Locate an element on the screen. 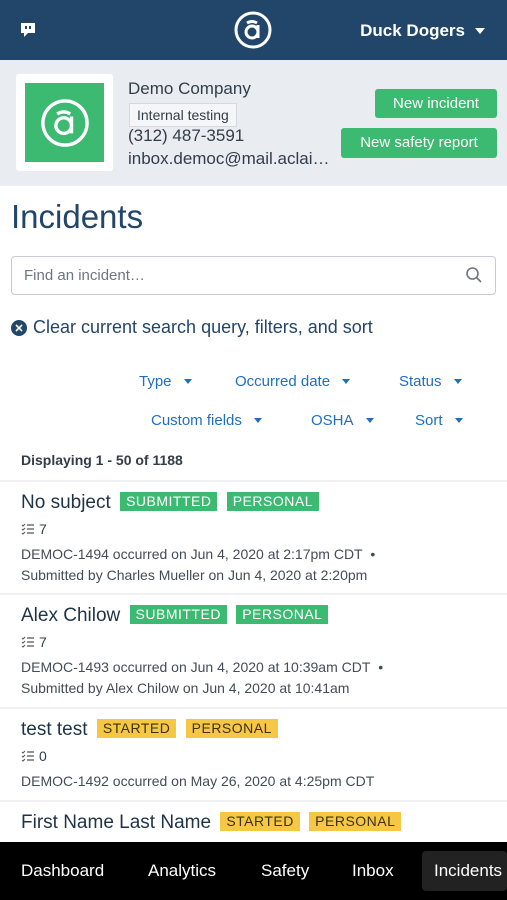  company-logo-icon is located at coordinates (64, 122).